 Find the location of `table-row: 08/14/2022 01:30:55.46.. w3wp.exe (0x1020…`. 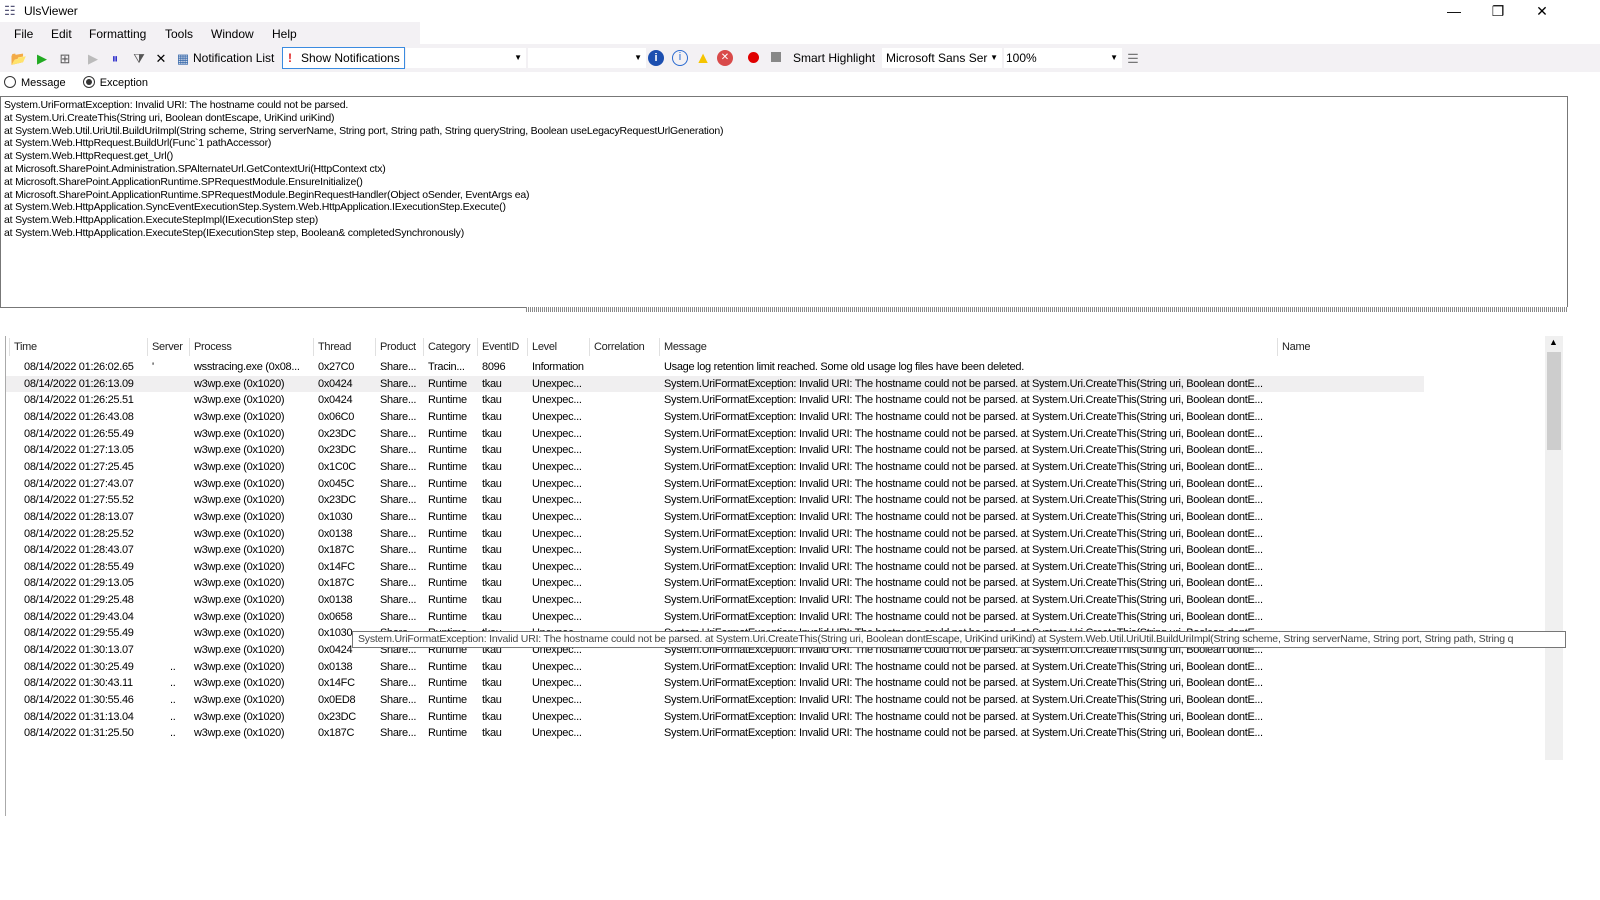

table-row: 08/14/2022 01:30:55.46.. w3wp.exe (0x1020… is located at coordinates (715, 700).